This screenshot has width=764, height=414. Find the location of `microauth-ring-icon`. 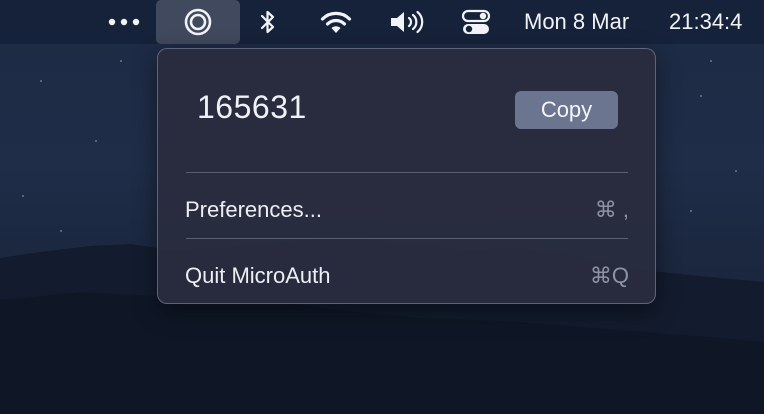

microauth-ring-icon is located at coordinates (198, 22).